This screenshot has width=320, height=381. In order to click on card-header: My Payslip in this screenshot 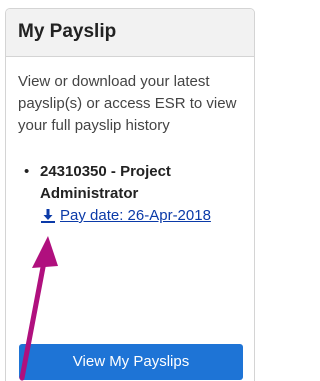, I will do `click(130, 33)`.